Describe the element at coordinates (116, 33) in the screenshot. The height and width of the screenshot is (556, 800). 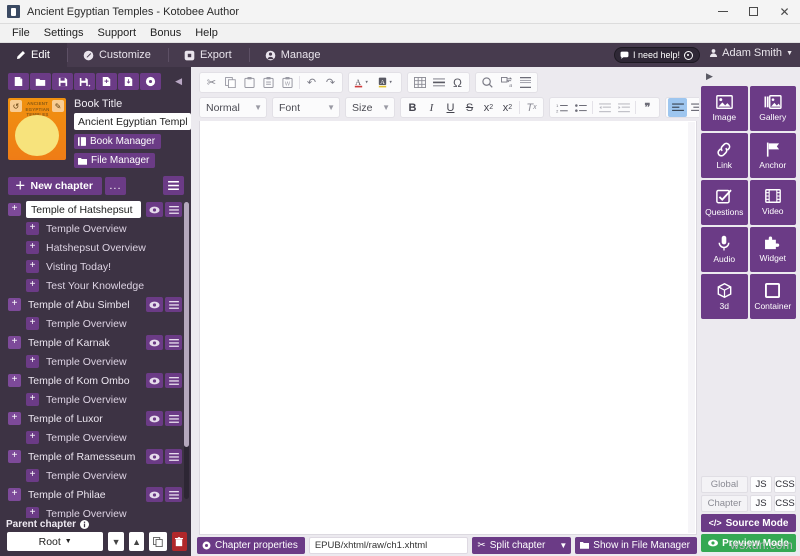
I see `menu-support: Support` at that location.